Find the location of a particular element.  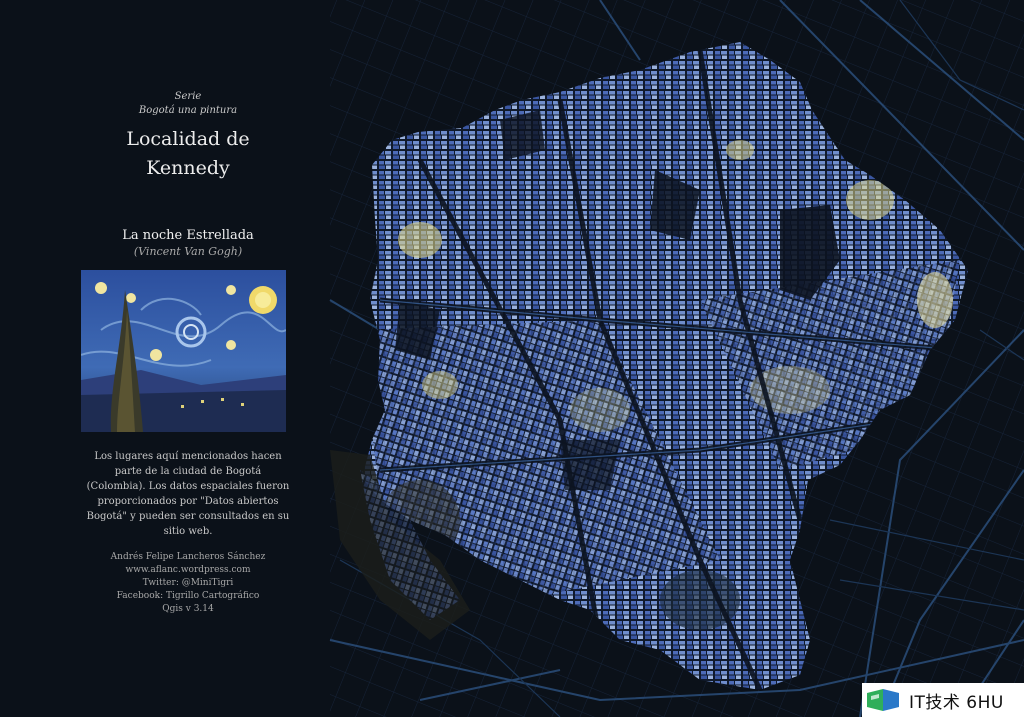

credit-software: Qgis v 3.14 is located at coordinates (188, 609).